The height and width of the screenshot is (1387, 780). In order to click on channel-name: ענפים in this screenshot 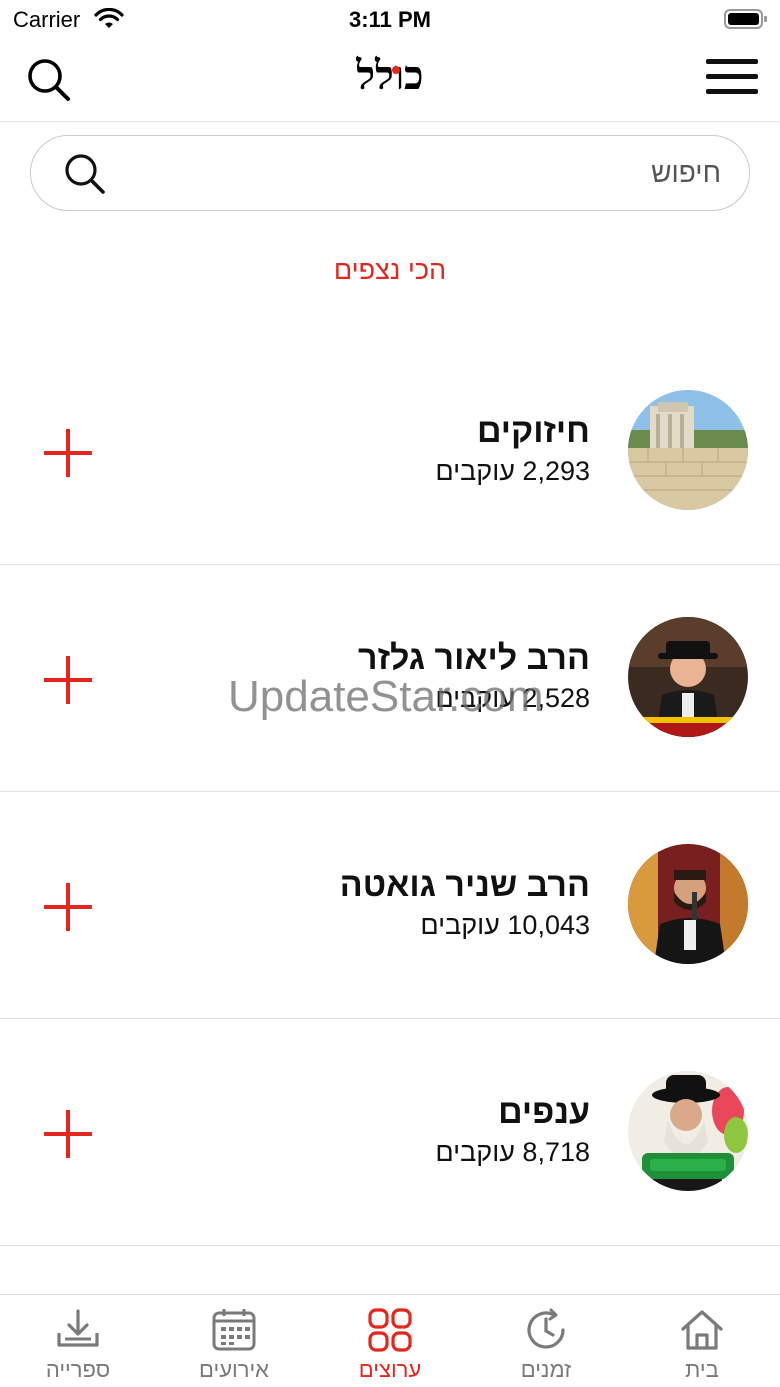, I will do `click(544, 1112)`.